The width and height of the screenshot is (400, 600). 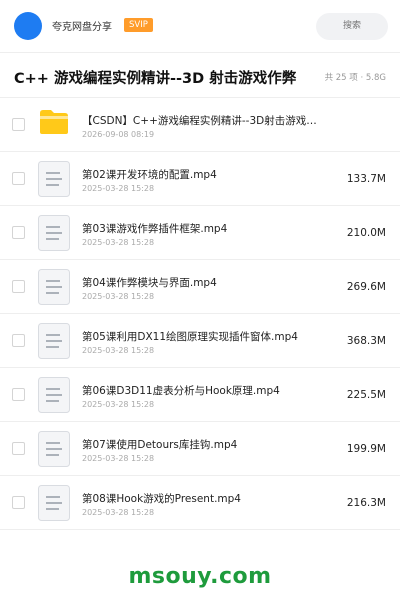 What do you see at coordinates (366, 503) in the screenshot?
I see `file-size: 216.3M` at bounding box center [366, 503].